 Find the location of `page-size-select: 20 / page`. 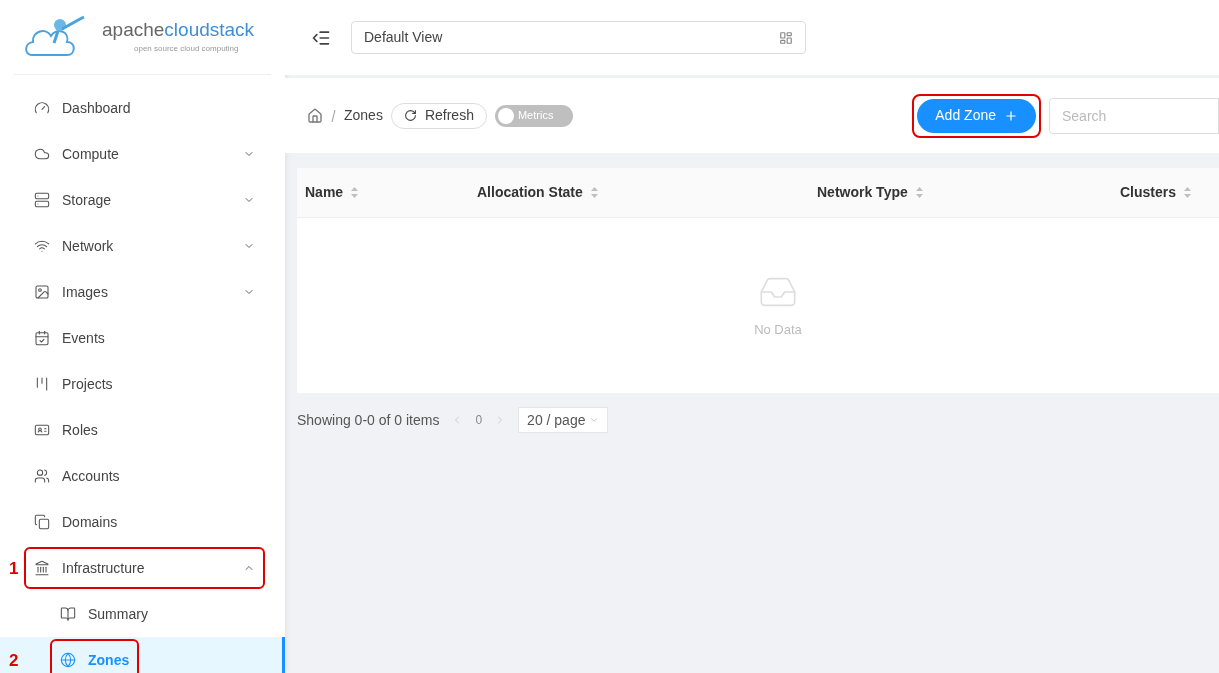

page-size-select: 20 / page is located at coordinates (563, 420).